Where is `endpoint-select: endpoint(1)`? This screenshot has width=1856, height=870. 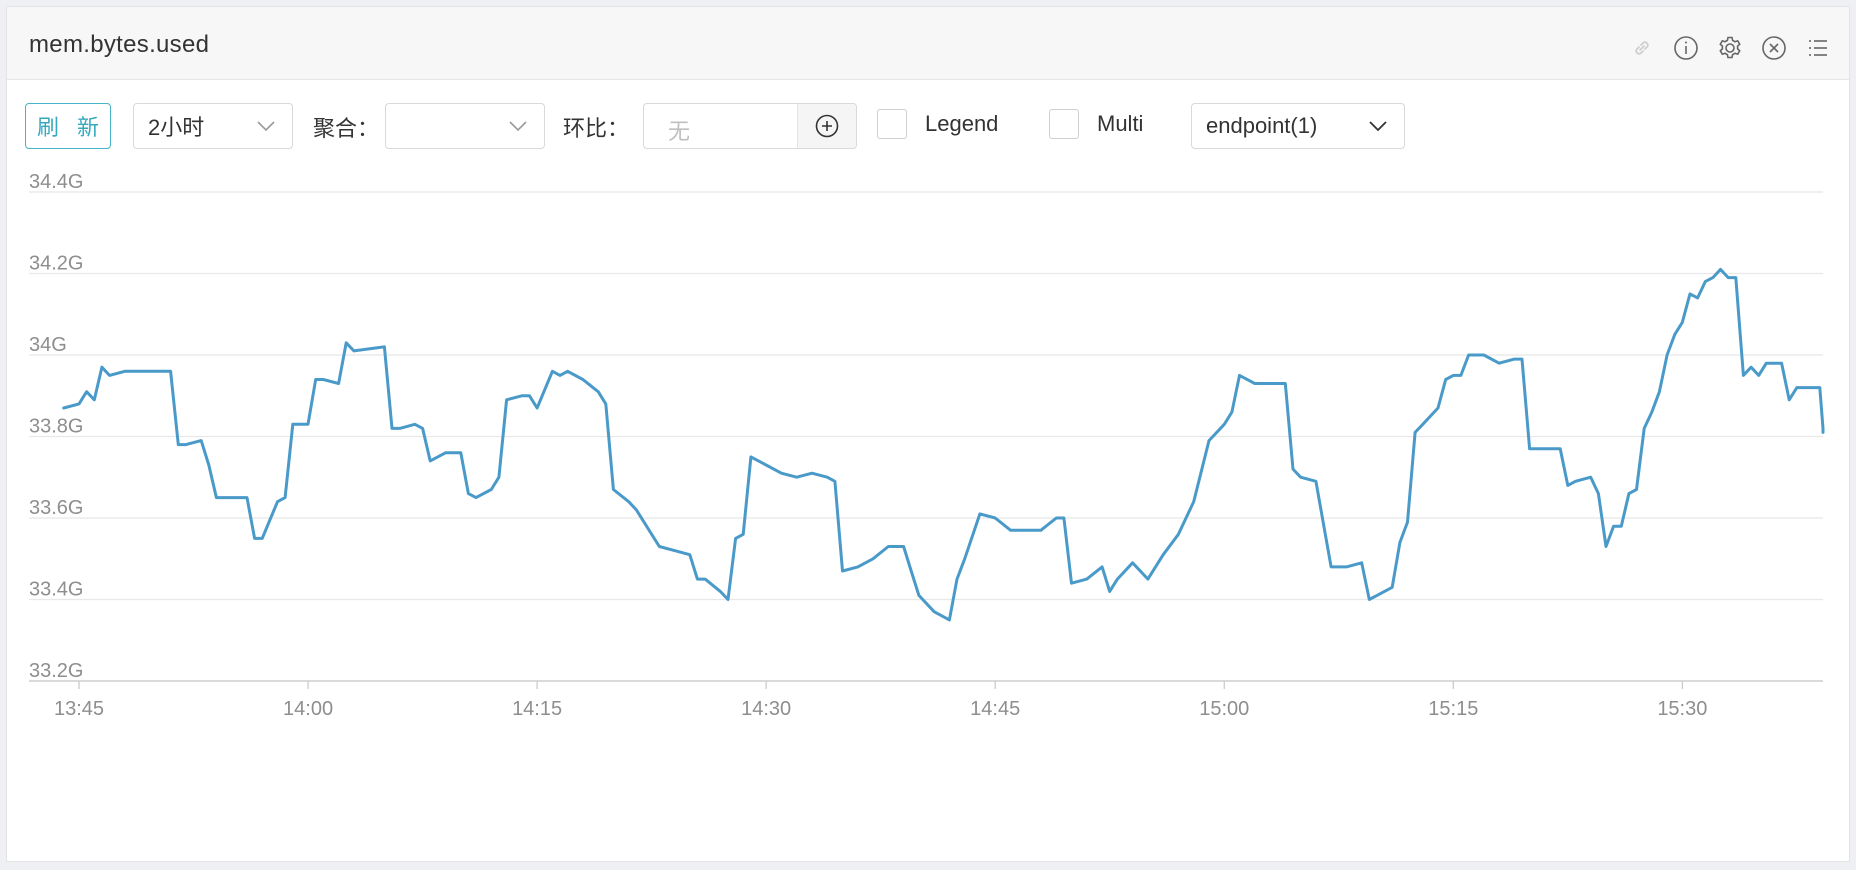 endpoint-select: endpoint(1) is located at coordinates (1298, 126).